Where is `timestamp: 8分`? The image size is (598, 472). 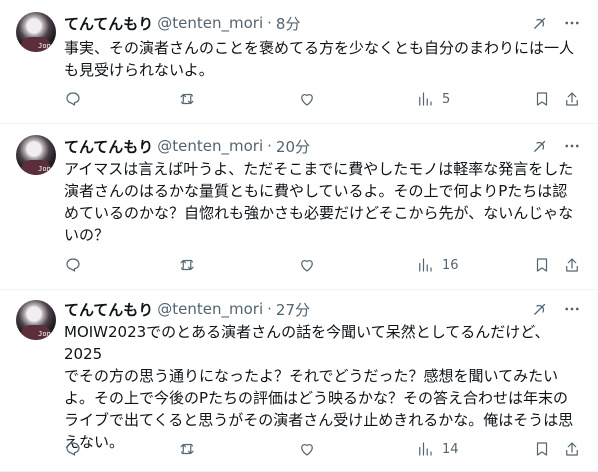
timestamp: 8分 is located at coordinates (288, 23).